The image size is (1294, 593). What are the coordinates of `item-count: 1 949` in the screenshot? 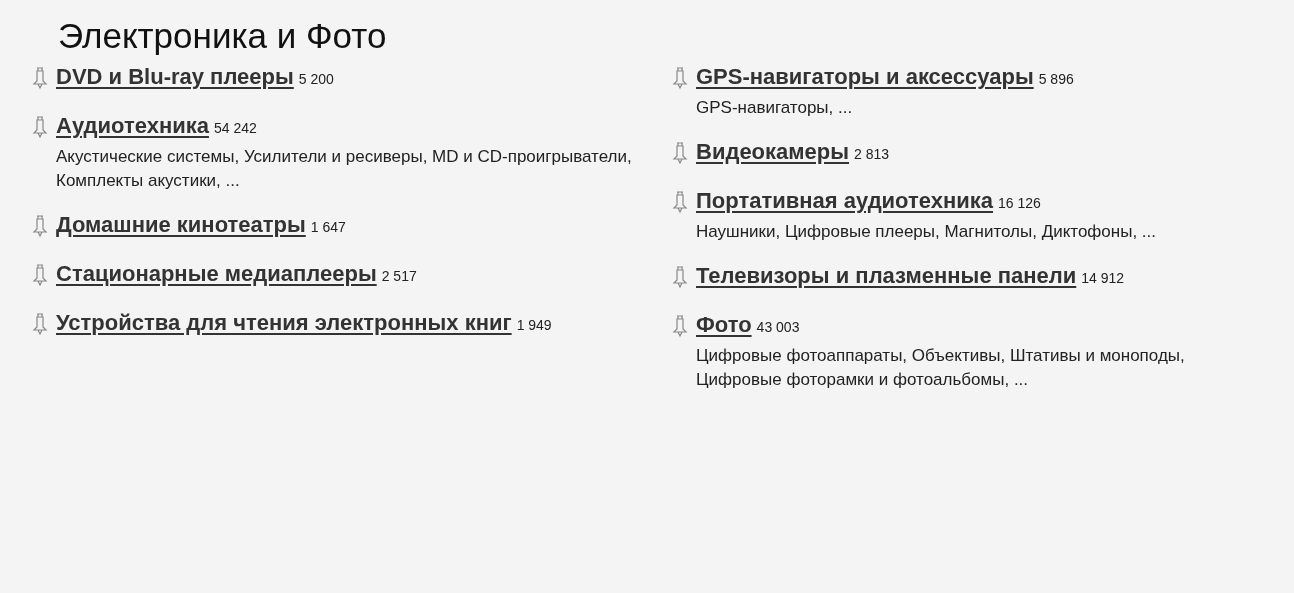 It's located at (534, 325).